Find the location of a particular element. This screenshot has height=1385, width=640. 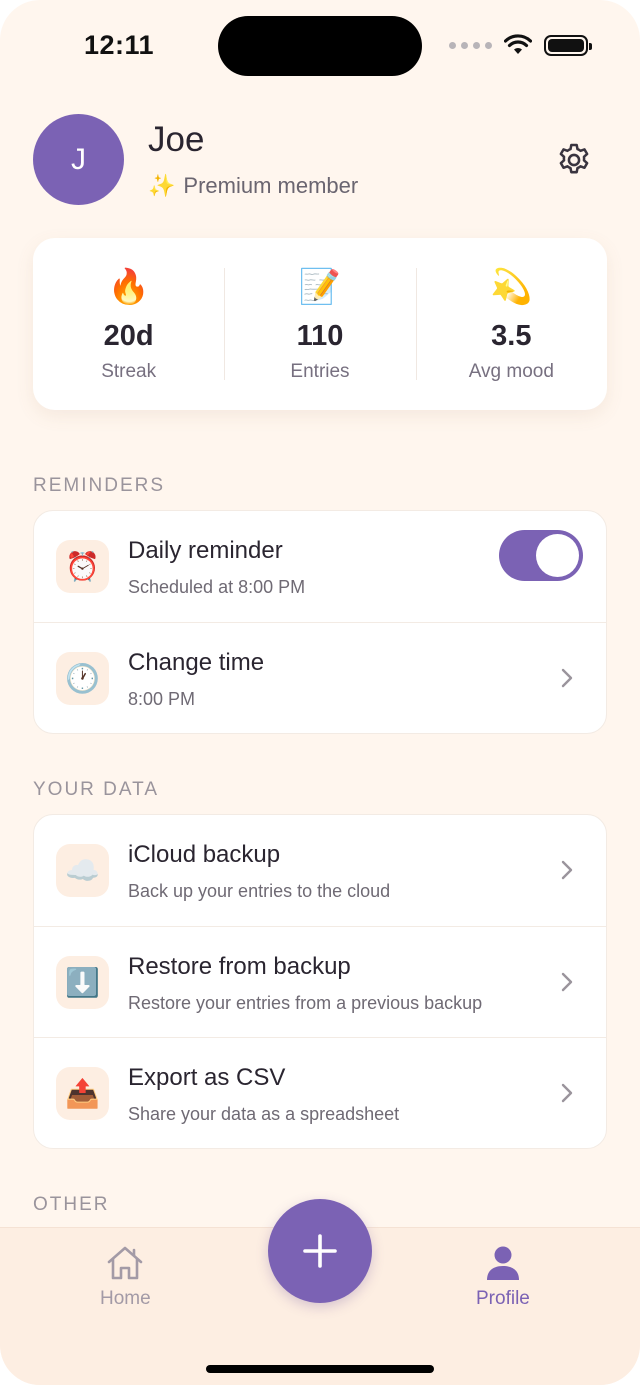

daily-reminder-toggle is located at coordinates (541, 555).